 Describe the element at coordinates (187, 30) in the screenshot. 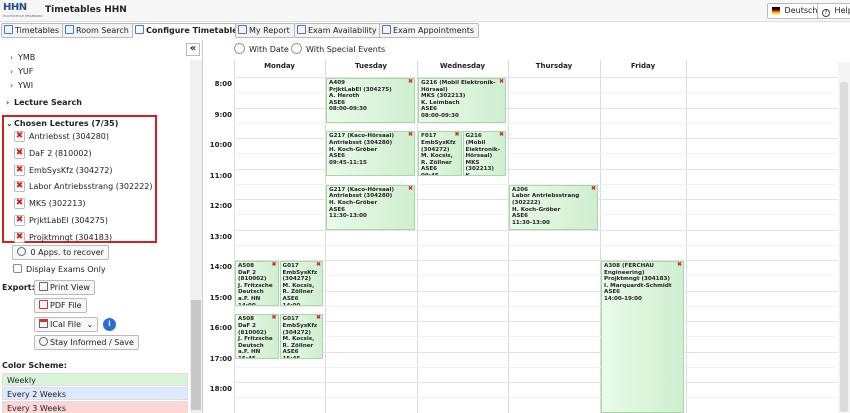

I see `tab-configure-timetable: Configure Timetable` at that location.